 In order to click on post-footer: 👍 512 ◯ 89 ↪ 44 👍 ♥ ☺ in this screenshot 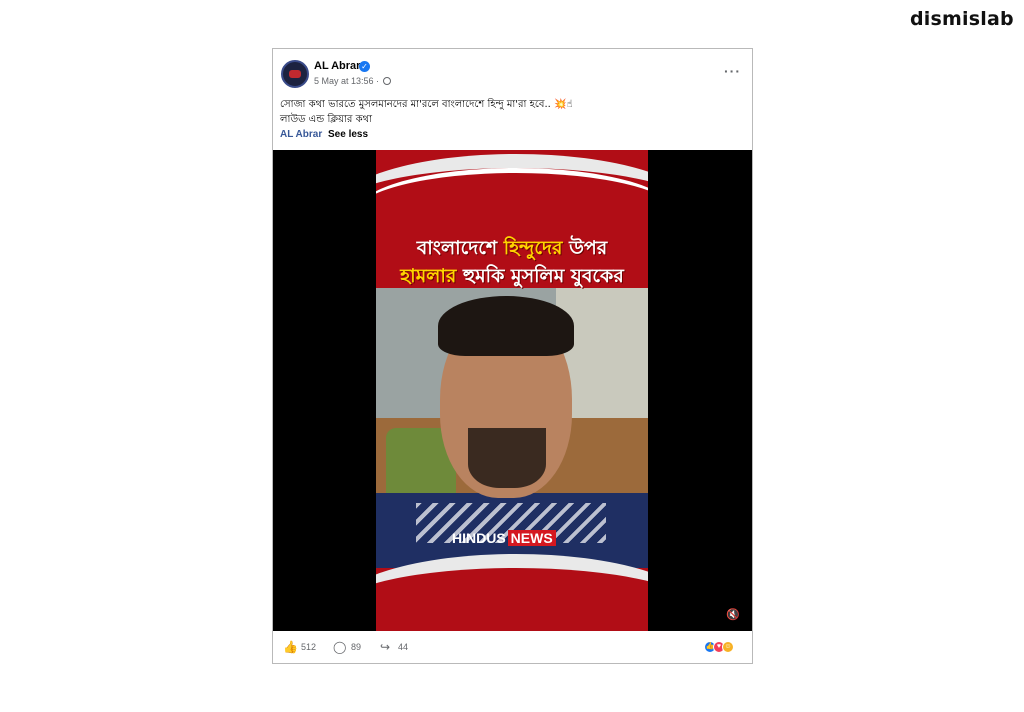, I will do `click(512, 647)`.